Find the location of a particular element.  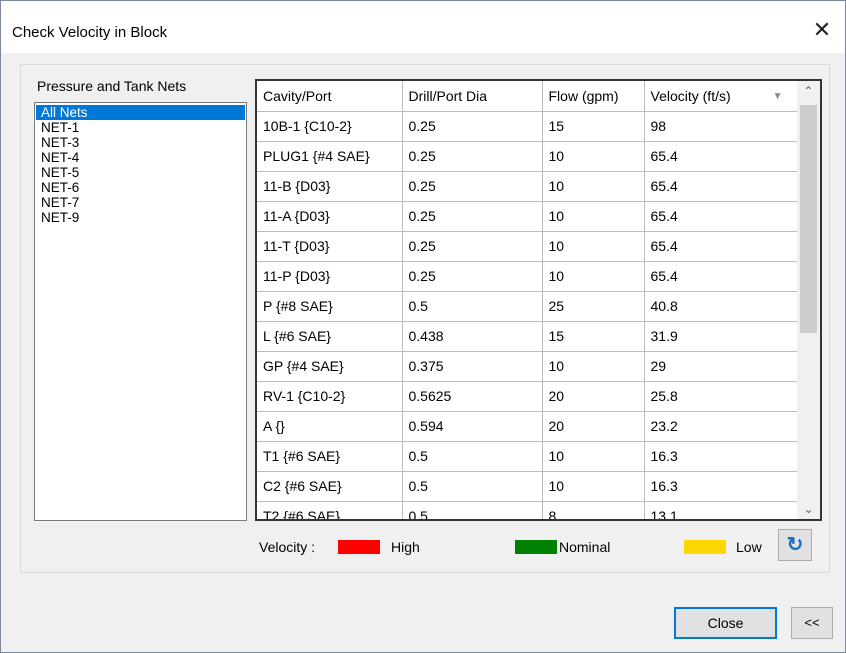

table-row: T1 {#6 SAE} 0.5 10 16.3 is located at coordinates (527, 456).